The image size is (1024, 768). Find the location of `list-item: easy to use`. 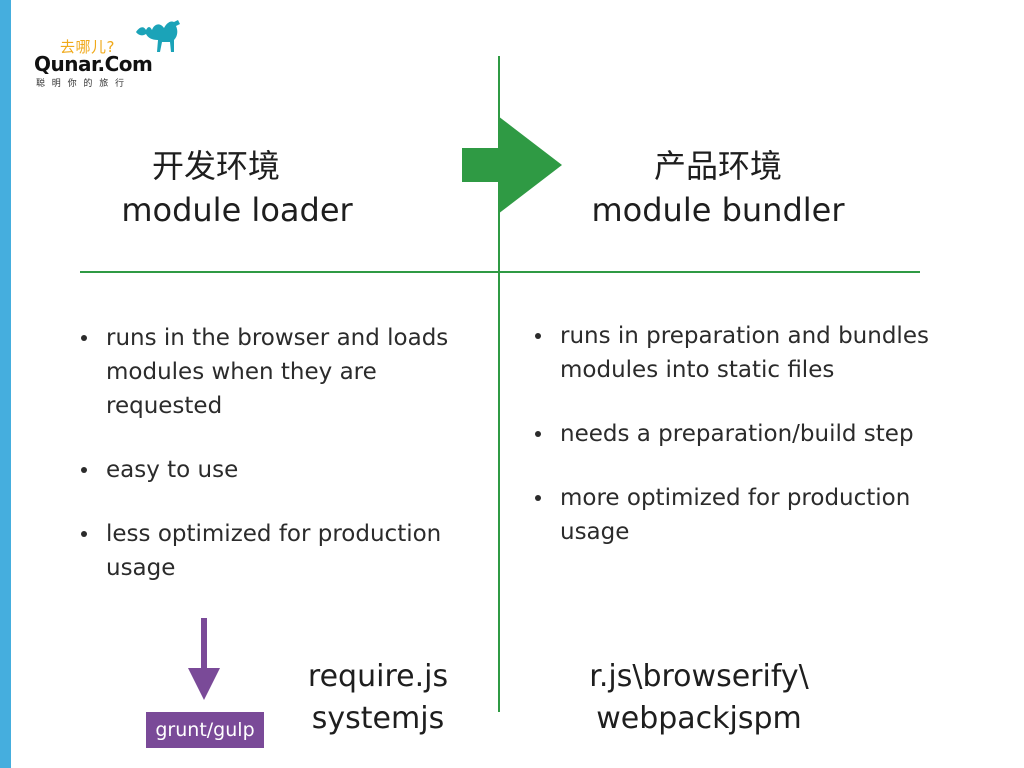

list-item: easy to use is located at coordinates (283, 470).